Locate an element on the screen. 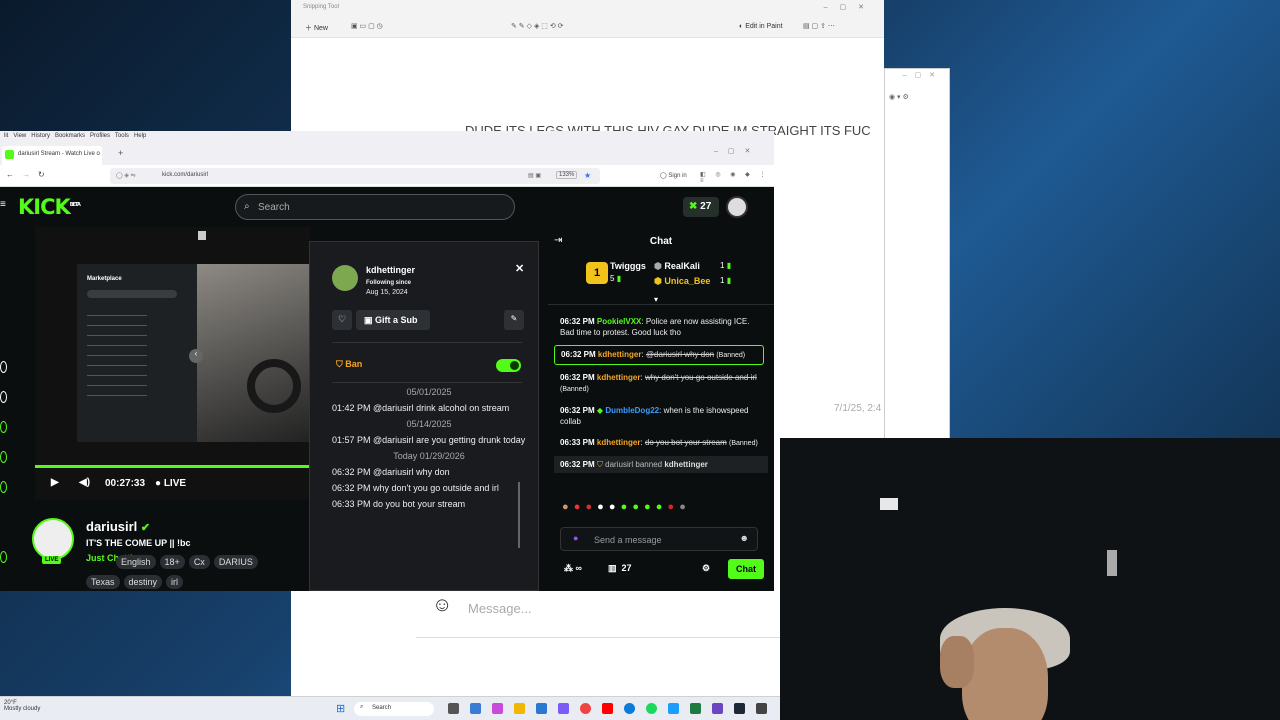 The width and height of the screenshot is (1280, 720). send-chat-button: Chat is located at coordinates (746, 569).